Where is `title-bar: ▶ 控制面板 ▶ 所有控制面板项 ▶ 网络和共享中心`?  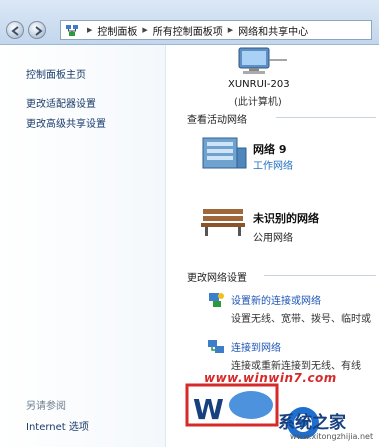
title-bar: ▶ 控制面板 ▶ 所有控制面板项 ▶ 网络和共享中心 is located at coordinates (189, 22).